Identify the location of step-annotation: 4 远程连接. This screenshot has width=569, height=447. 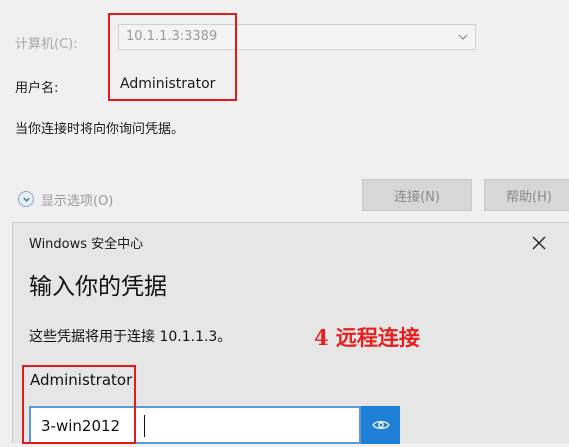
(367, 337).